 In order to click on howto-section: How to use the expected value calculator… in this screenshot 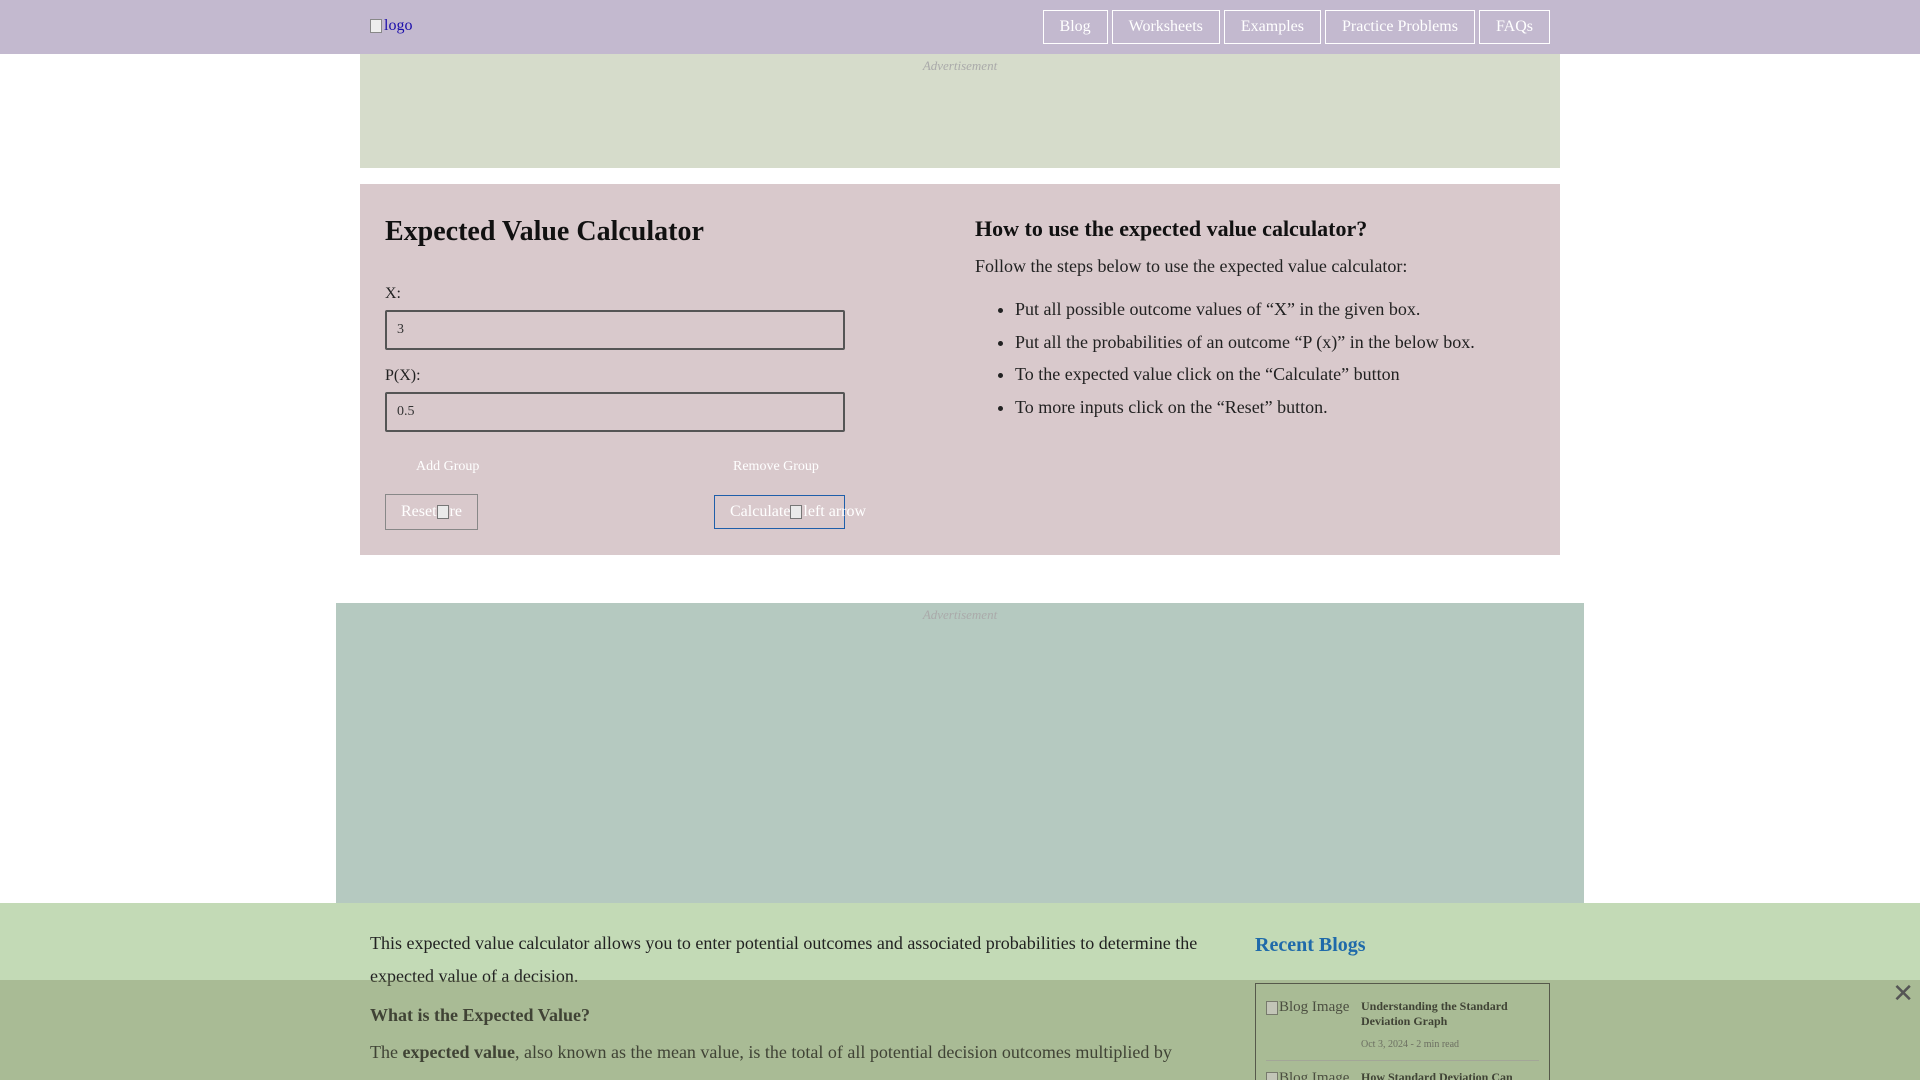, I will do `click(1255, 319)`.